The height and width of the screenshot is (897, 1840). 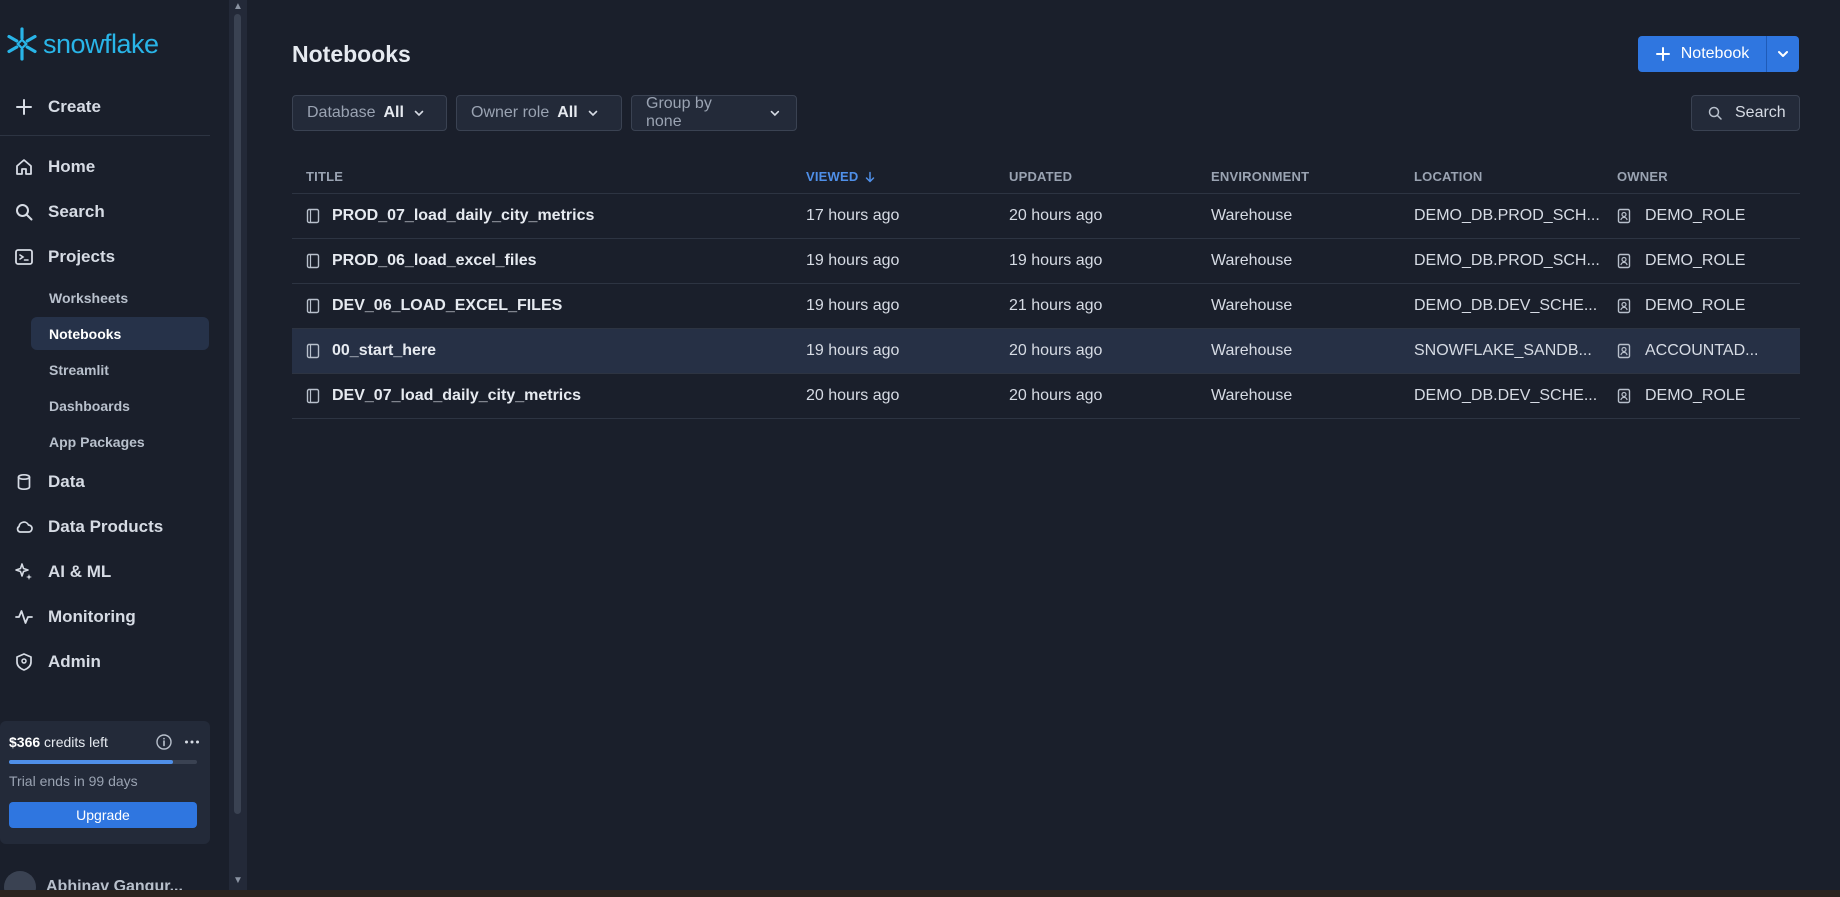 I want to click on credits-amount: $366, so click(x=25, y=742).